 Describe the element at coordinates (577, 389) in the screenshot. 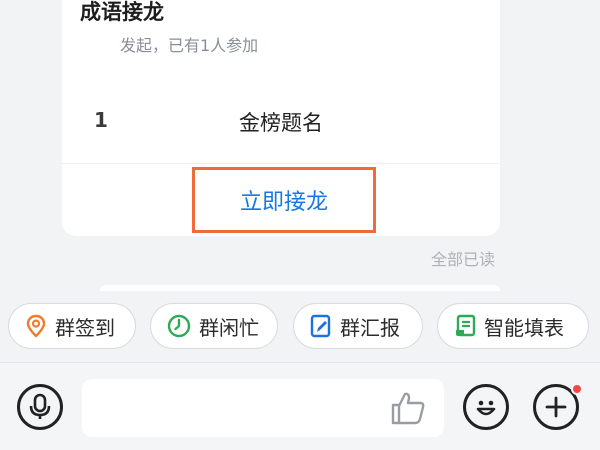

I see `notification-badge` at that location.